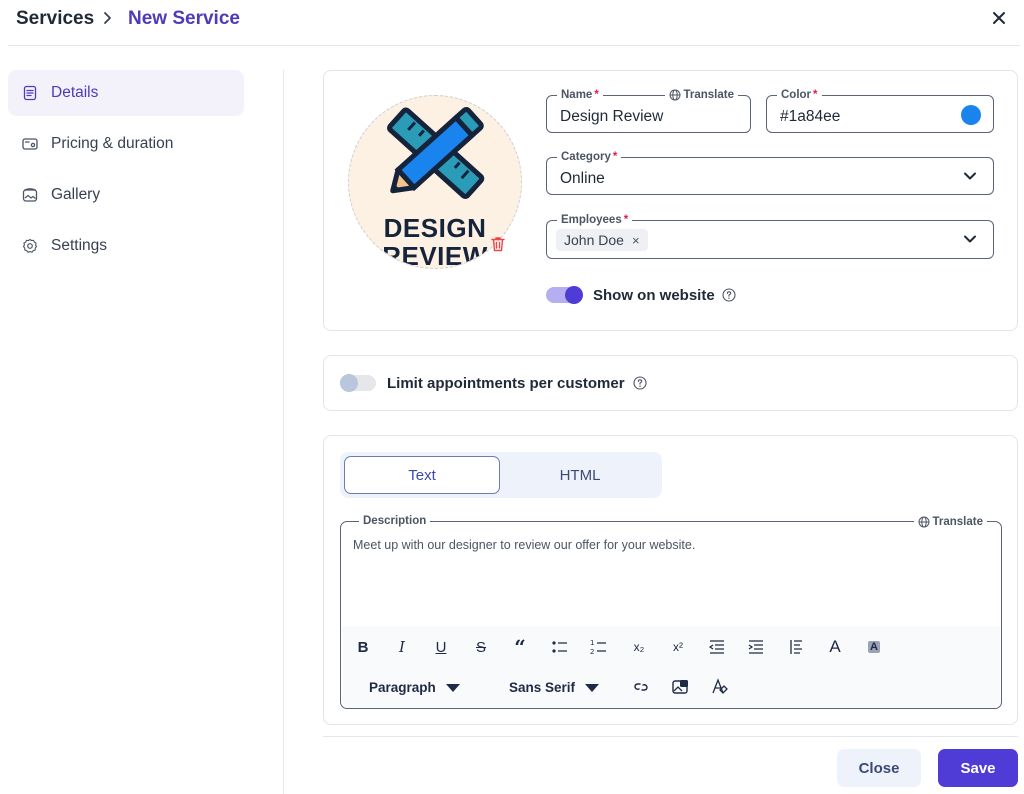  What do you see at coordinates (501, 475) in the screenshot?
I see `editor-mode-tabs: Text HTML` at bounding box center [501, 475].